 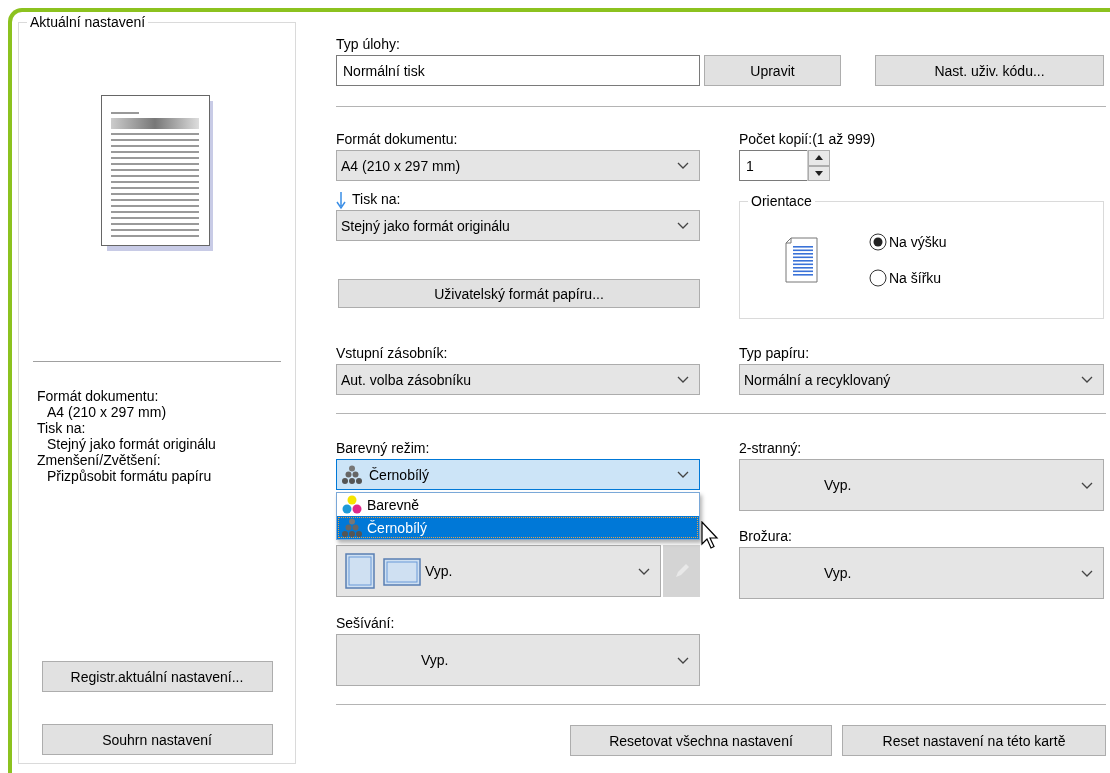 What do you see at coordinates (518, 70) in the screenshot?
I see `job-type-field: Normální tisk` at bounding box center [518, 70].